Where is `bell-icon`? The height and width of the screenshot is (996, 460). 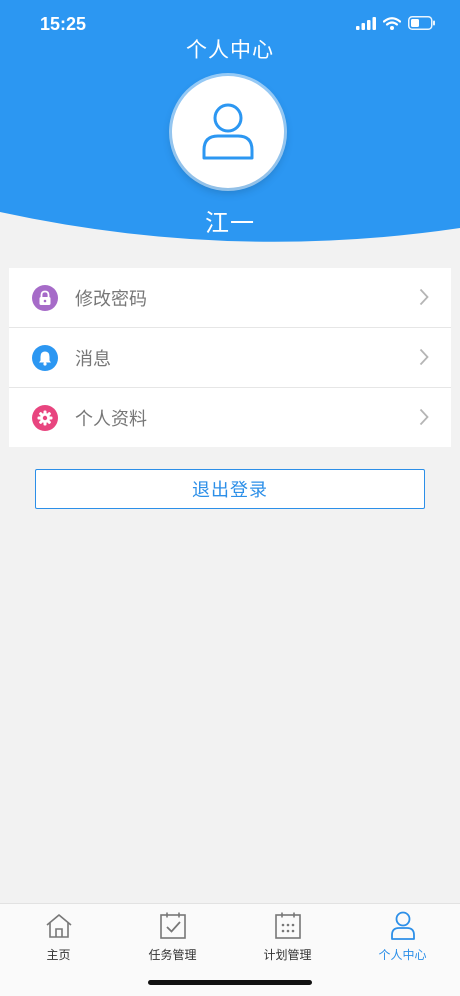
bell-icon is located at coordinates (45, 357).